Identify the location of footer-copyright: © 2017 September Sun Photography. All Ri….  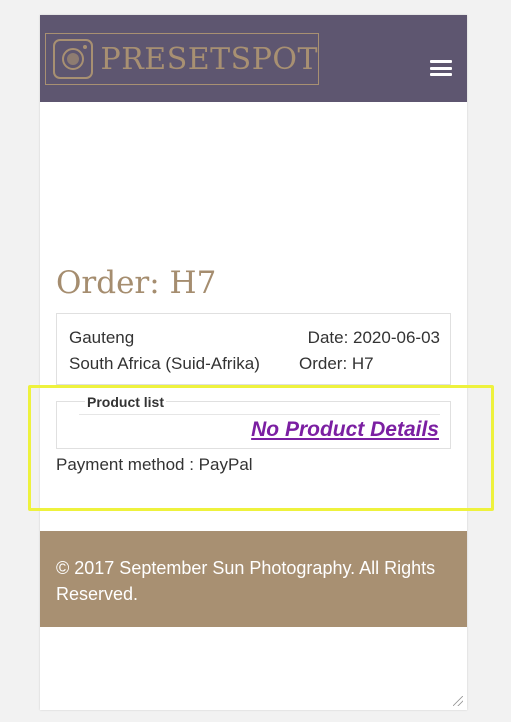
(246, 581).